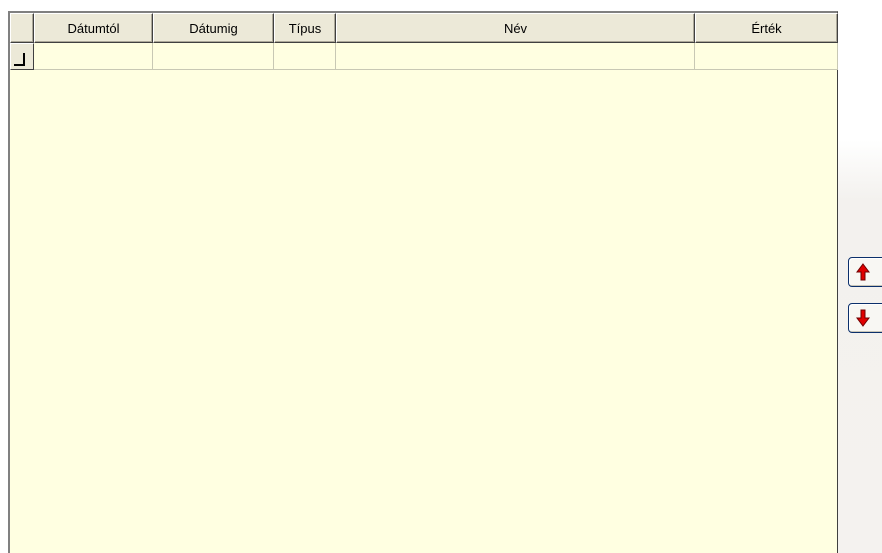 This screenshot has height=553, width=882. What do you see at coordinates (93, 56) in the screenshot?
I see `cell-datumtol` at bounding box center [93, 56].